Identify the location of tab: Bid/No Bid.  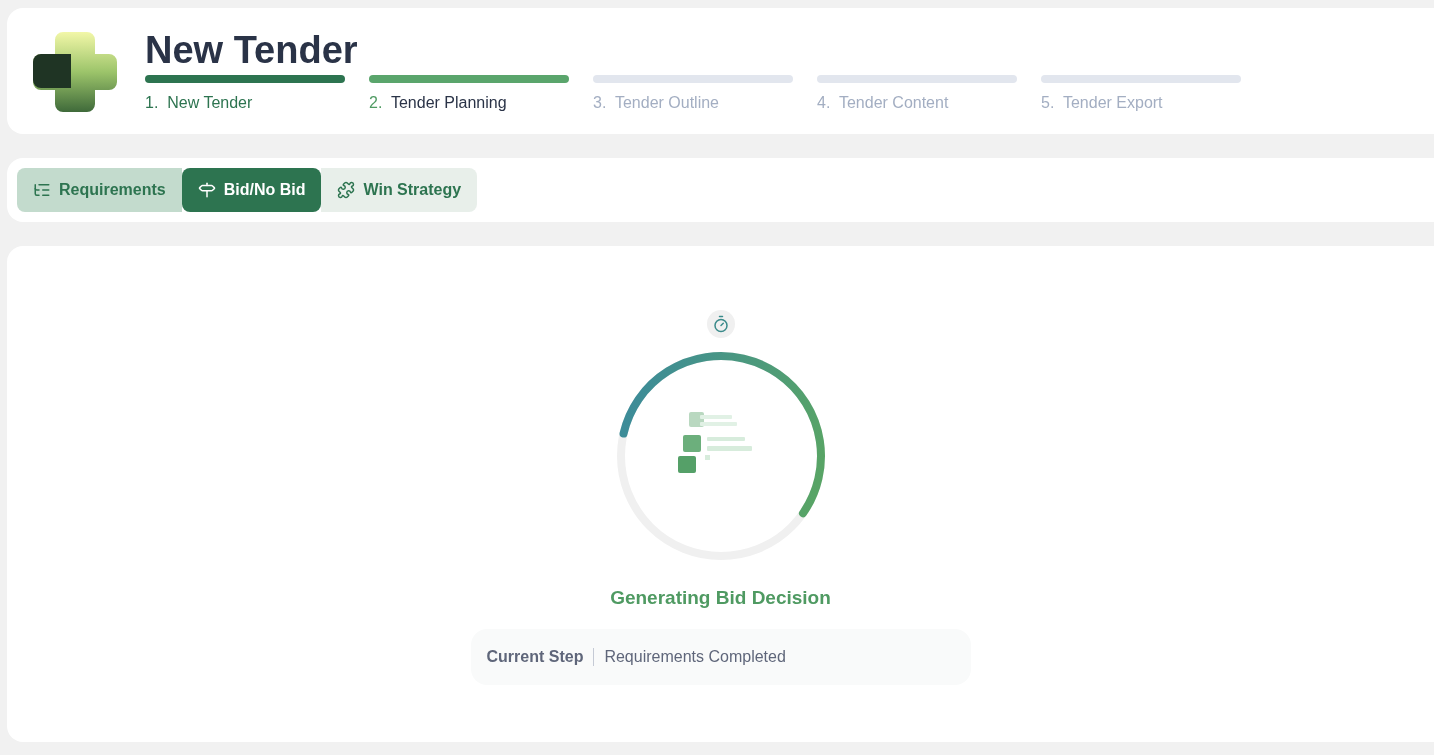
(251, 190).